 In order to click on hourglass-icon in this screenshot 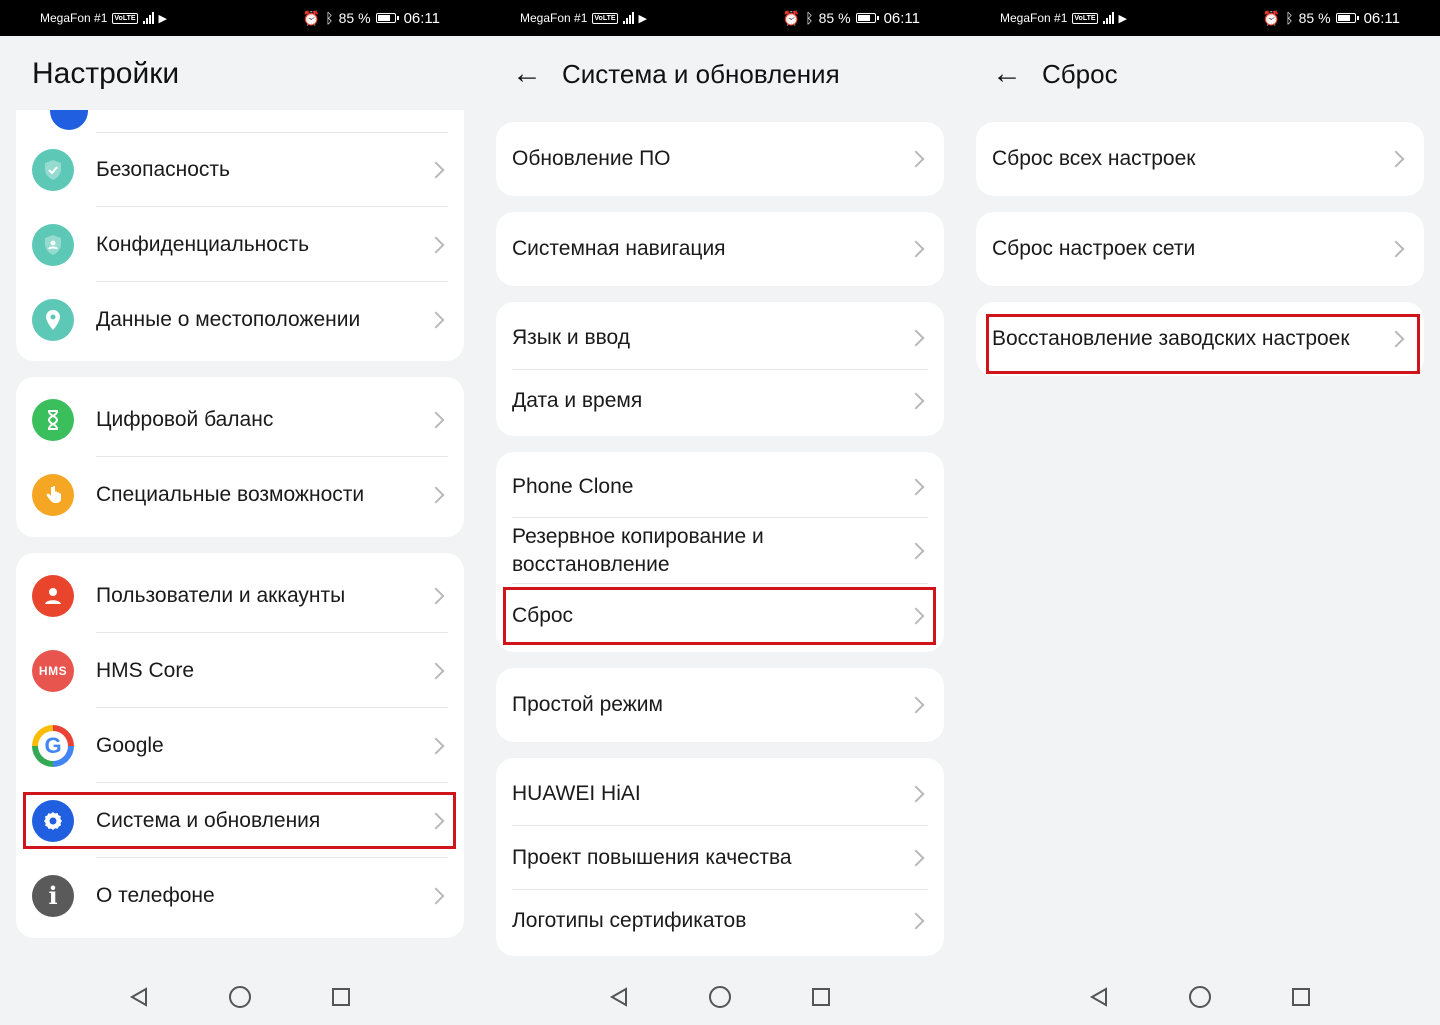, I will do `click(53, 419)`.